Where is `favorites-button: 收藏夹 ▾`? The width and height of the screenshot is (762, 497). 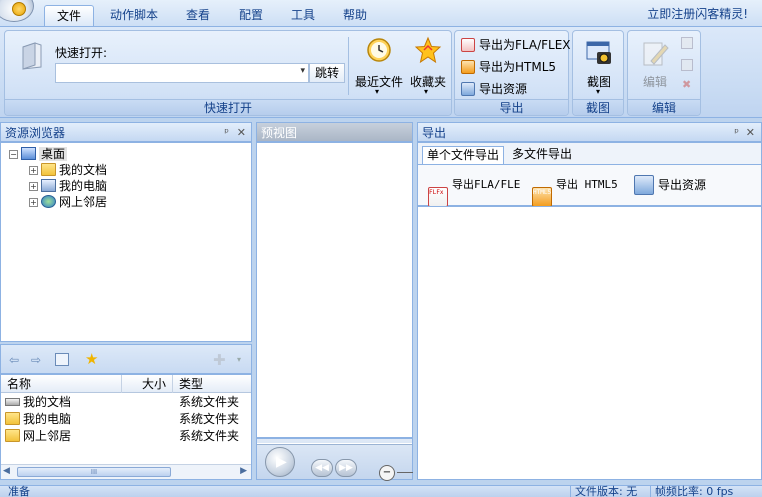
favorites-button: 收藏夹 ▾ is located at coordinates (428, 66).